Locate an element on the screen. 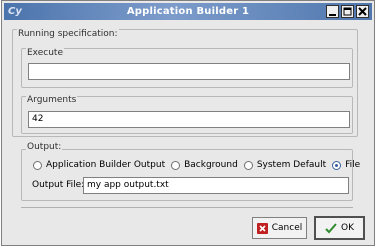 The width and height of the screenshot is (379, 250). checkmark-icon is located at coordinates (331, 227).